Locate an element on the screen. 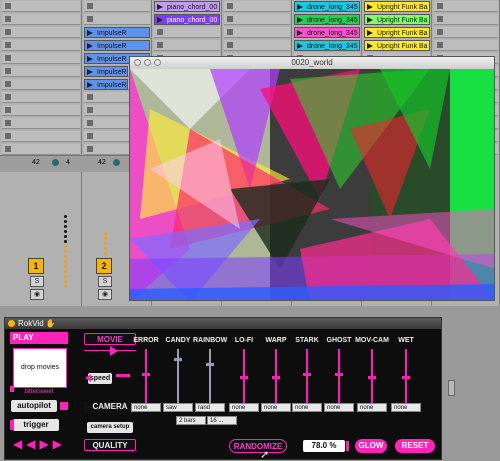 The height and width of the screenshot is (461, 500). reset-button: RESET is located at coordinates (415, 446).